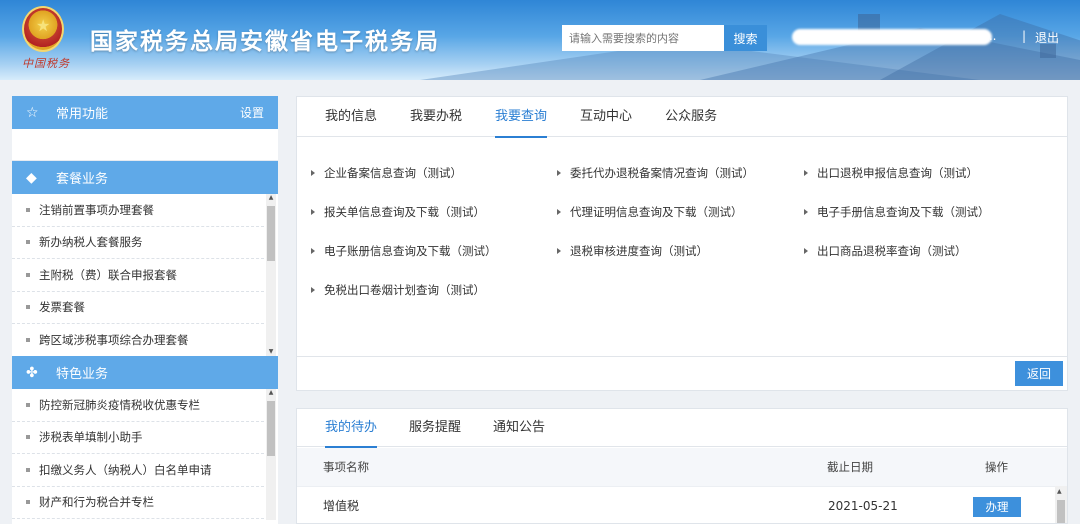 This screenshot has width=1080, height=524. I want to click on list-item: 主附税（费）联合申报套餐, so click(138, 275).